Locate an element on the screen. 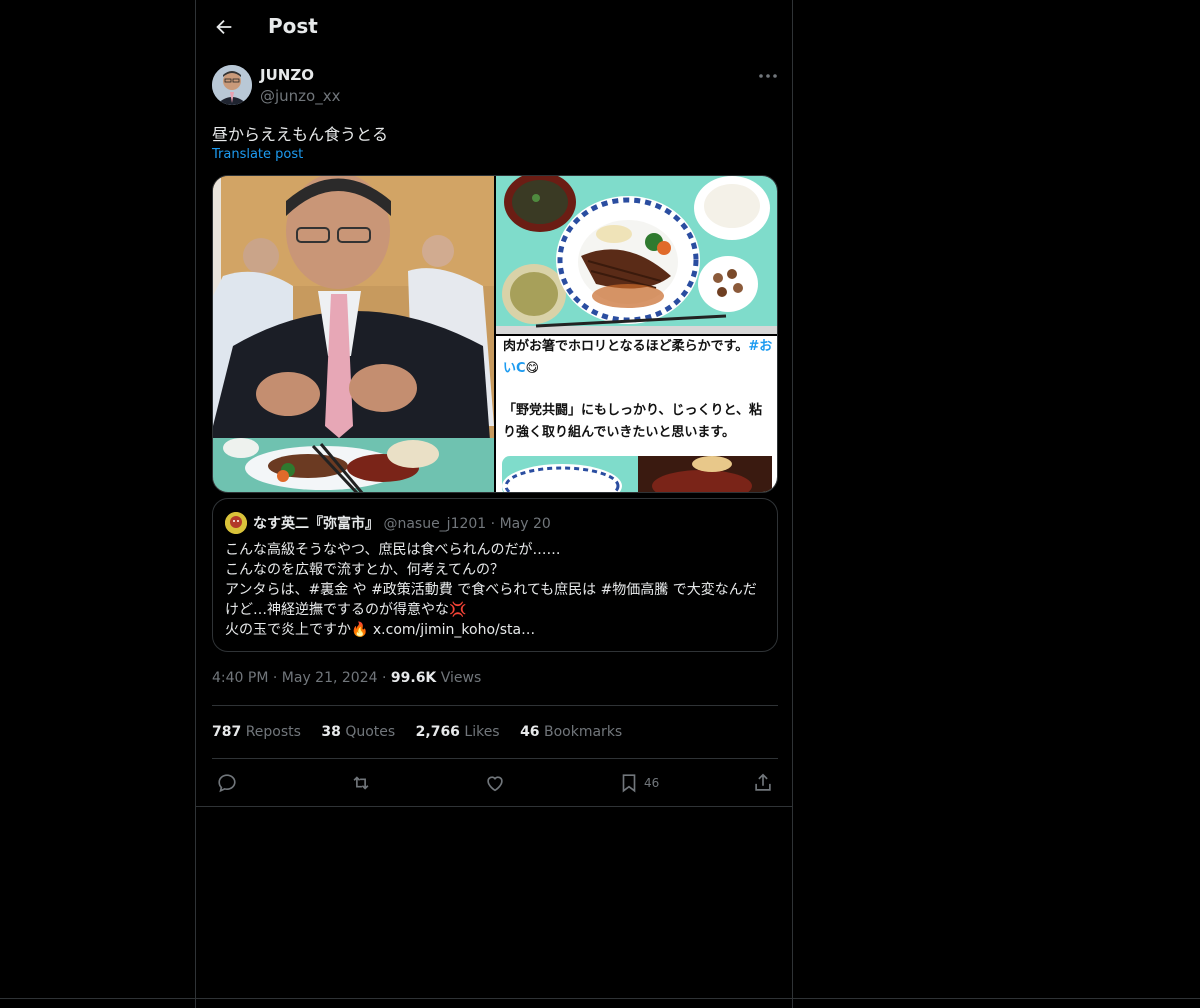  quoted-avatar is located at coordinates (236, 523).